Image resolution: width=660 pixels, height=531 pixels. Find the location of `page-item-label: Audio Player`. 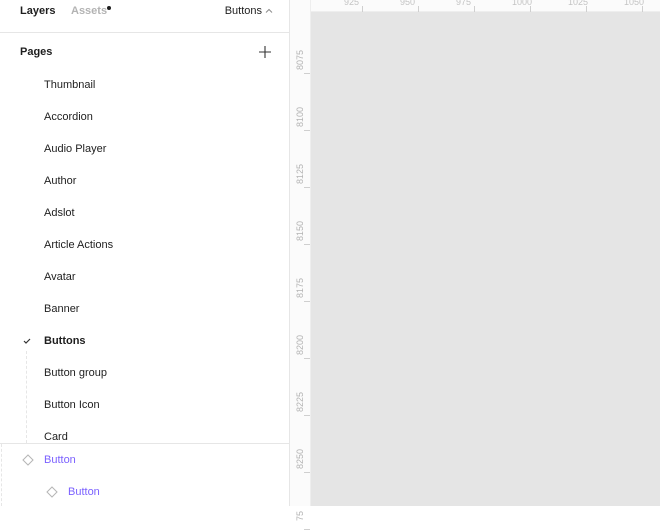

page-item-label: Audio Player is located at coordinates (75, 149).